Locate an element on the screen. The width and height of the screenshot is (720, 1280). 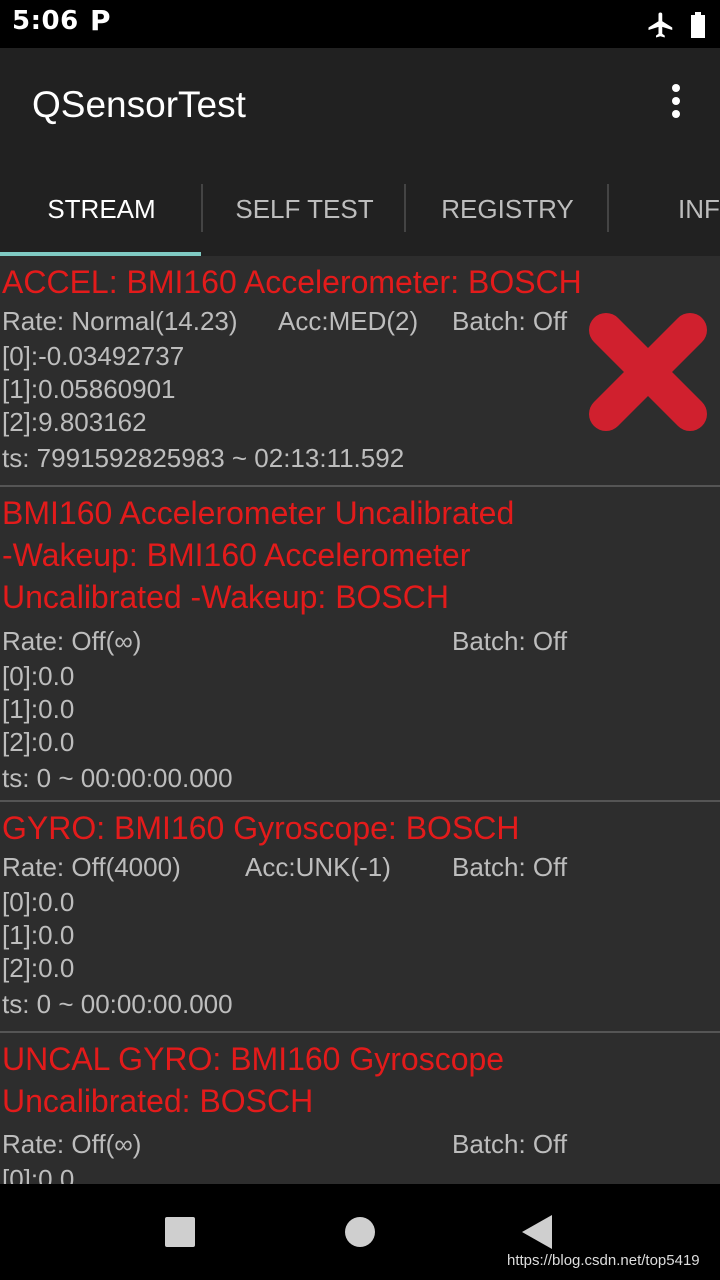
sensor-name: ACCEL: BMI160 Accelerometer: BOSCH is located at coordinates (292, 282).